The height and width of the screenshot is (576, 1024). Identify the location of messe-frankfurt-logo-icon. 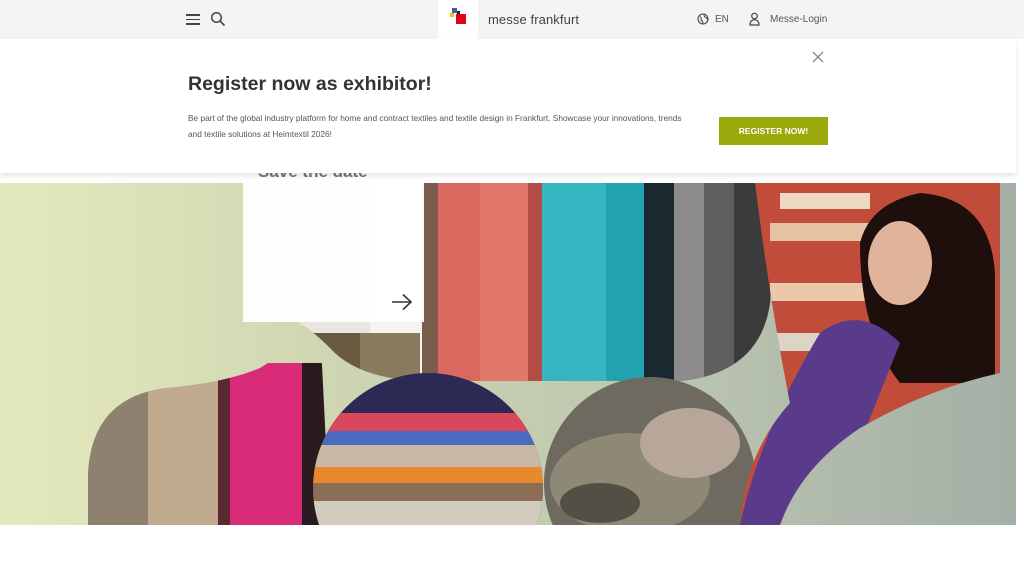
(458, 16).